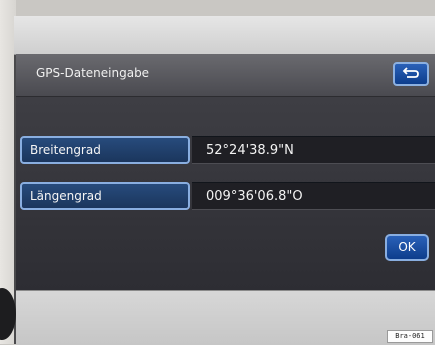 The width and height of the screenshot is (435, 345). I want to click on title-bar: GPS-Dateneingabe, so click(225, 75).